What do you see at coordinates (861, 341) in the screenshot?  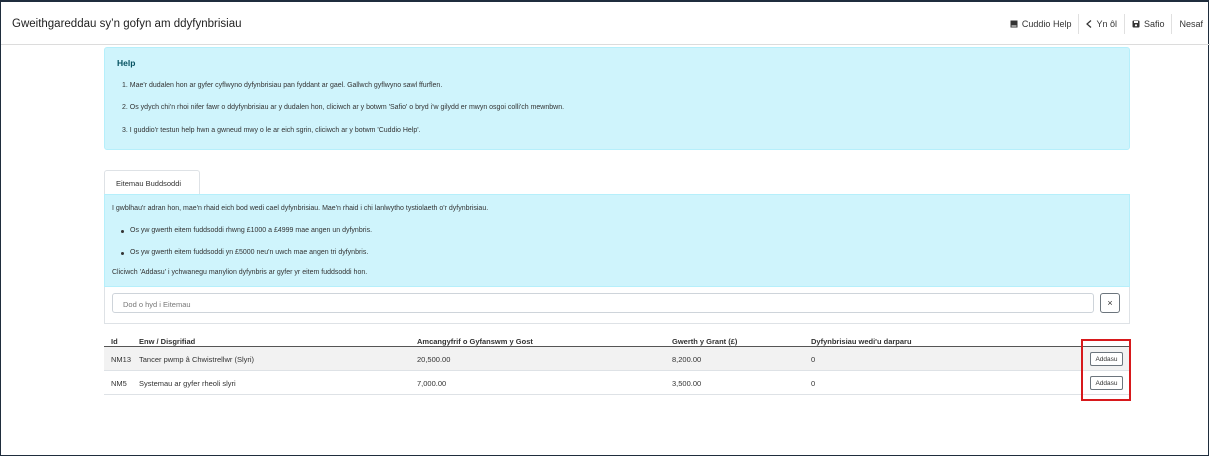 I see `header-quotes: Dyfynbrisiau wedi'u darparu` at bounding box center [861, 341].